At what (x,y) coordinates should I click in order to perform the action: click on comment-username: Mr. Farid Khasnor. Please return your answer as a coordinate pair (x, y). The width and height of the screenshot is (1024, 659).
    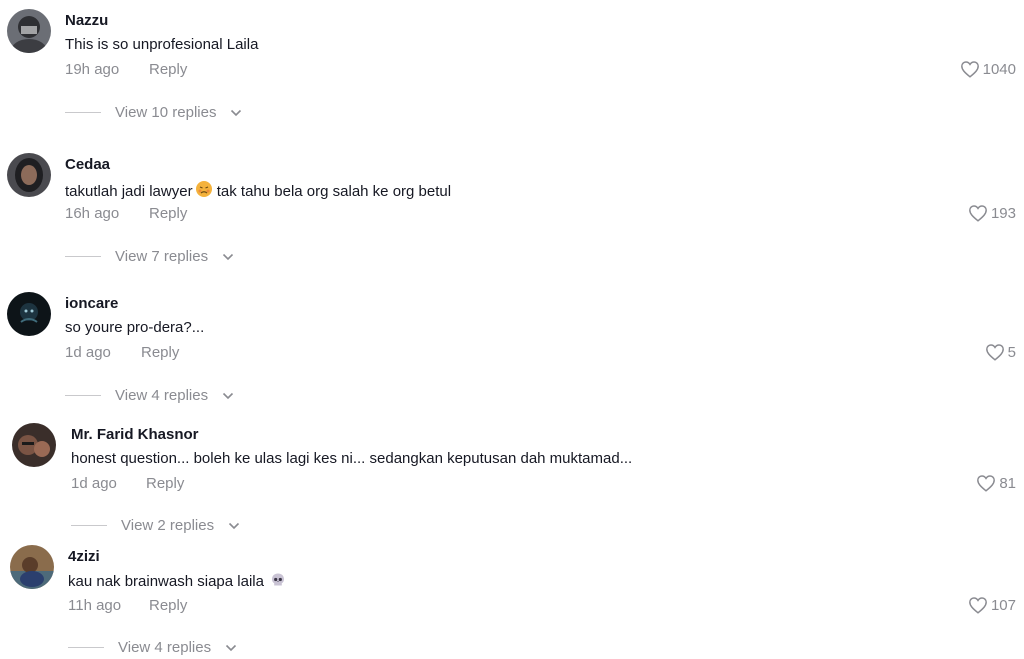
    Looking at the image, I should click on (135, 434).